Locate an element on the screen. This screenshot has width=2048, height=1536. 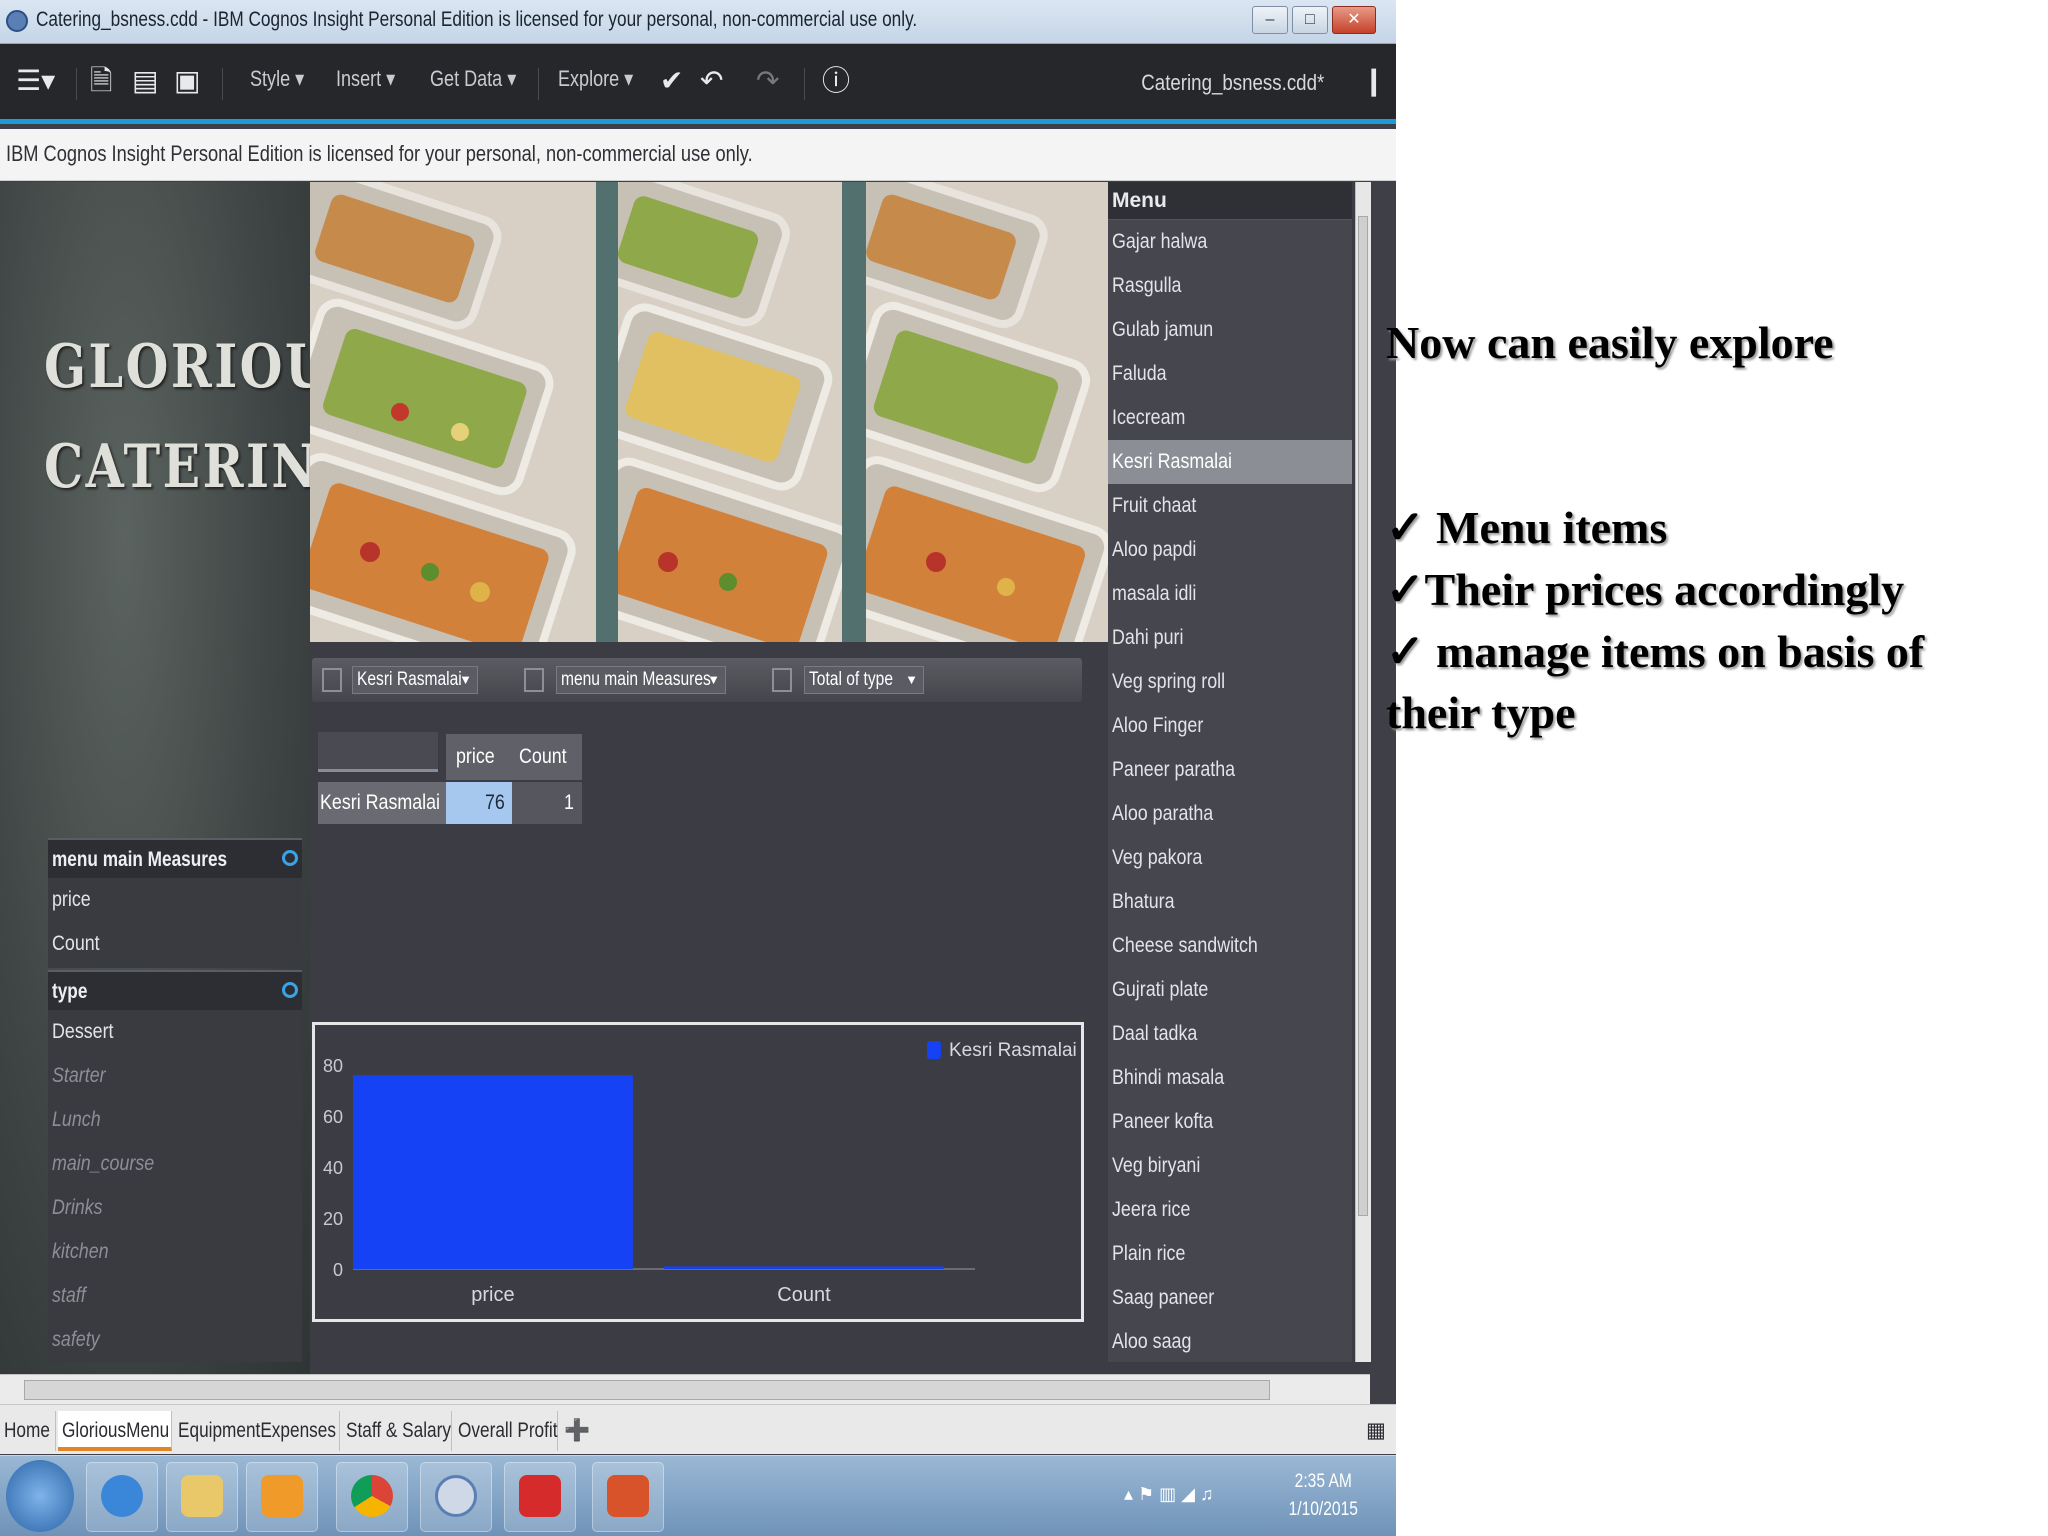
menu-item: Plain rice is located at coordinates (1230, 1254).